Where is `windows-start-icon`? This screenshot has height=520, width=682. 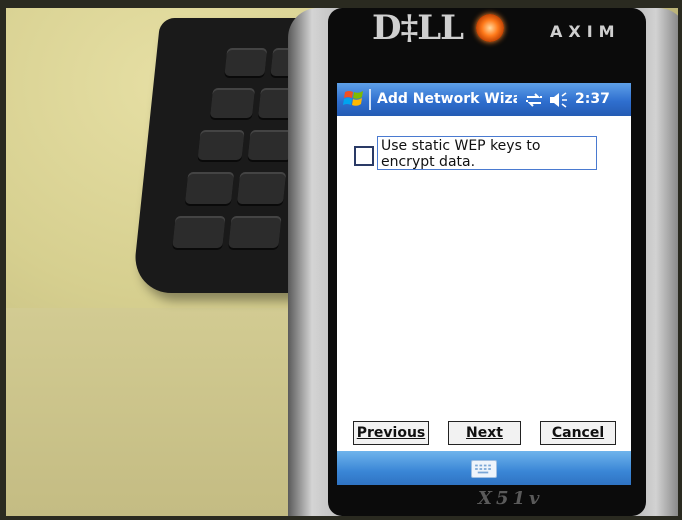 windows-start-icon is located at coordinates (354, 99).